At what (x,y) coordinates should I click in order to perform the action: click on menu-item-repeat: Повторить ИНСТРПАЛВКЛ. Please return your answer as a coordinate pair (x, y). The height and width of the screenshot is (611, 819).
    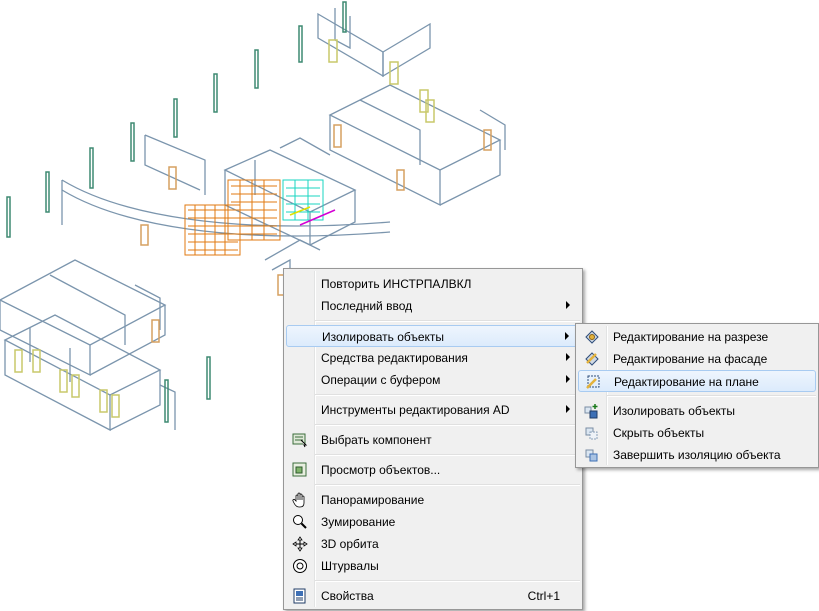
    Looking at the image, I should click on (433, 284).